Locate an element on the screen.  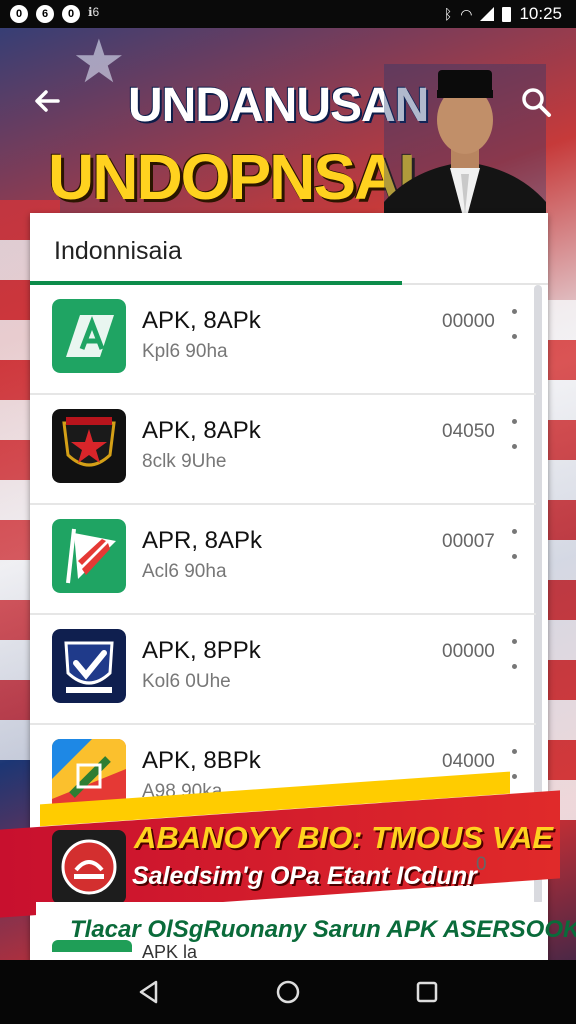
home-circle-icon is located at coordinates (288, 992).